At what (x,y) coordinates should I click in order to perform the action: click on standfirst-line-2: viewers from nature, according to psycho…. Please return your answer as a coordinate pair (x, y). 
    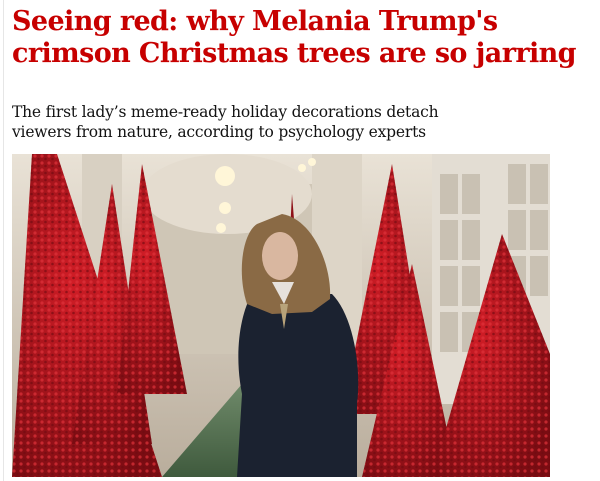
    Looking at the image, I should click on (219, 132).